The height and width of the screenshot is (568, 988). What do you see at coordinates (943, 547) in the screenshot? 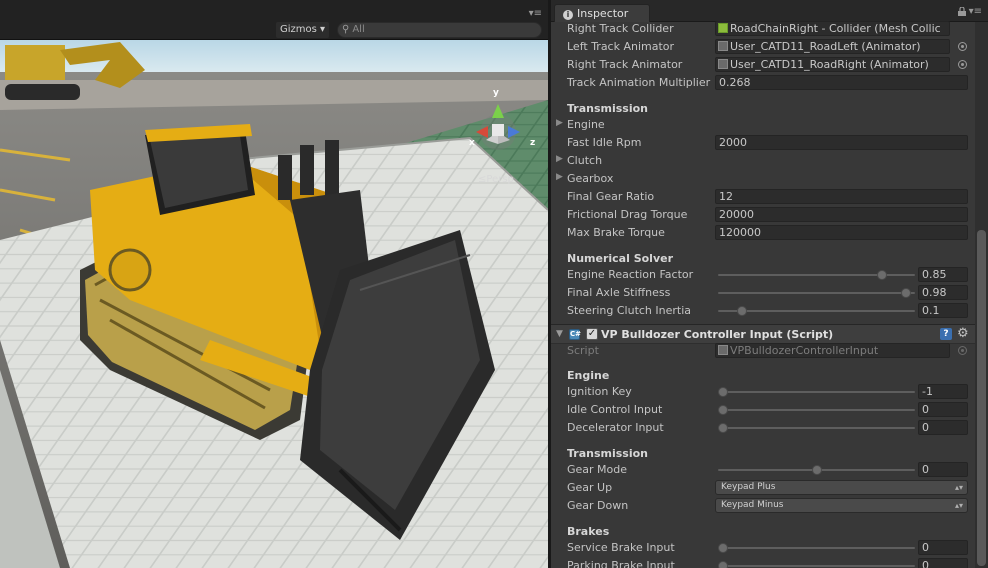
I see `service-brake-input-field: 0` at bounding box center [943, 547].